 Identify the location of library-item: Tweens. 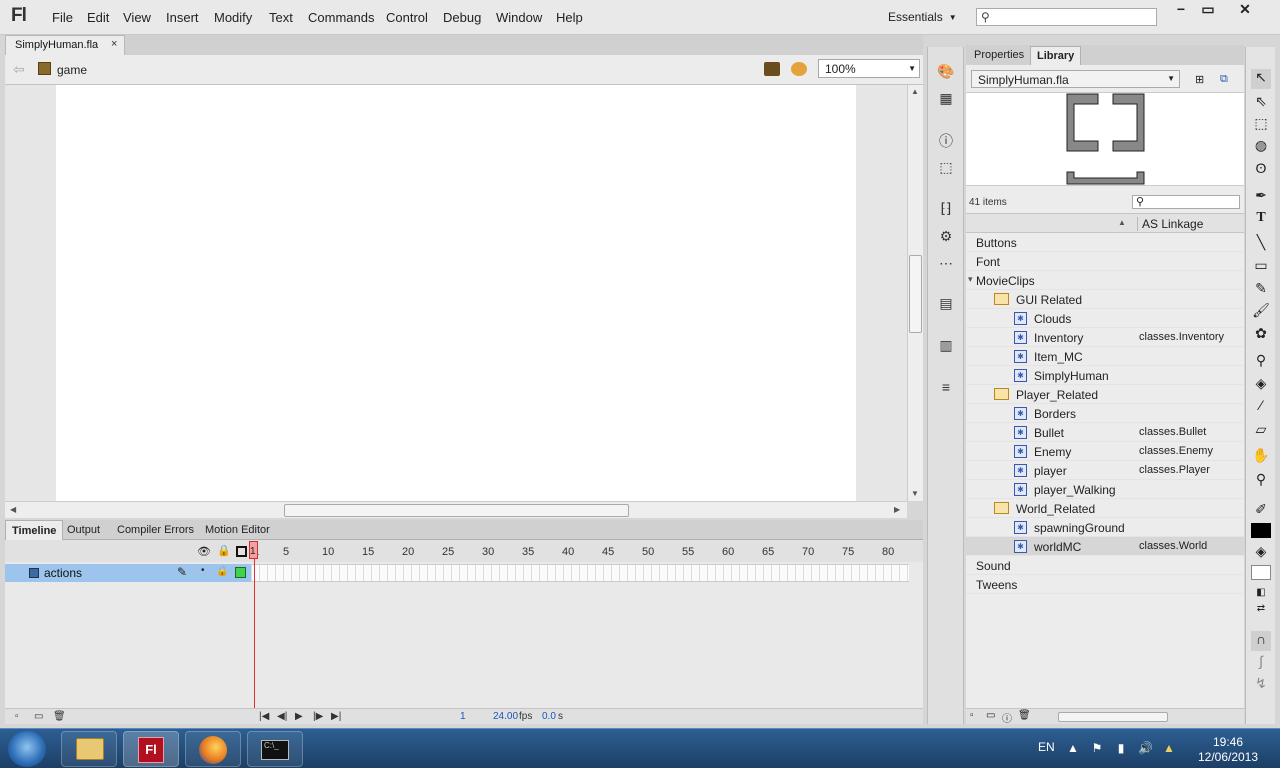
(1105, 584).